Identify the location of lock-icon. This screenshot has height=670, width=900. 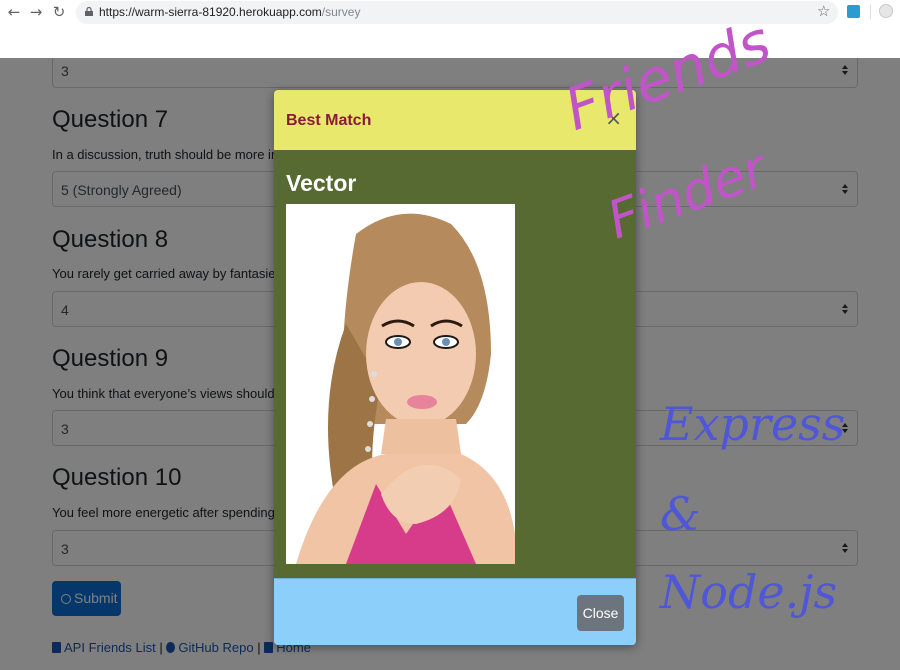
(89, 11).